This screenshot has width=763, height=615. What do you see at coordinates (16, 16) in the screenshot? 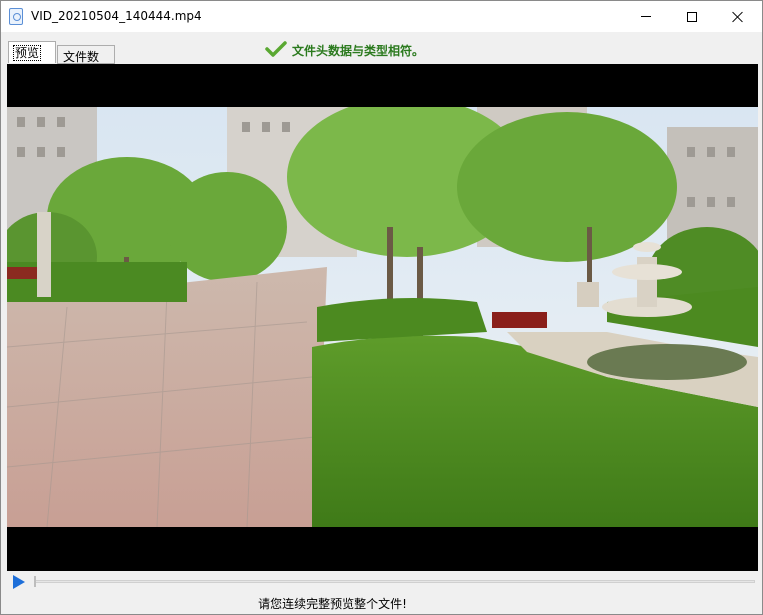
I see `video-file-icon` at bounding box center [16, 16].